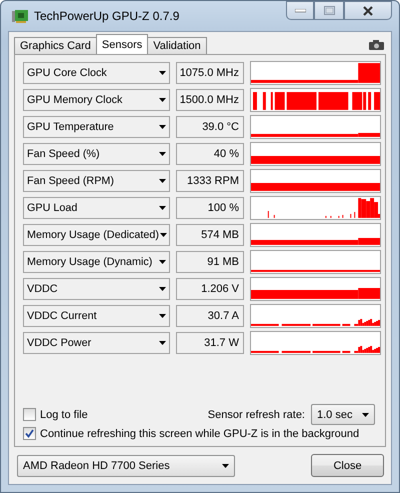  What do you see at coordinates (96, 181) in the screenshot?
I see `sensor-dropdown: Fan Speed (RPM)` at bounding box center [96, 181].